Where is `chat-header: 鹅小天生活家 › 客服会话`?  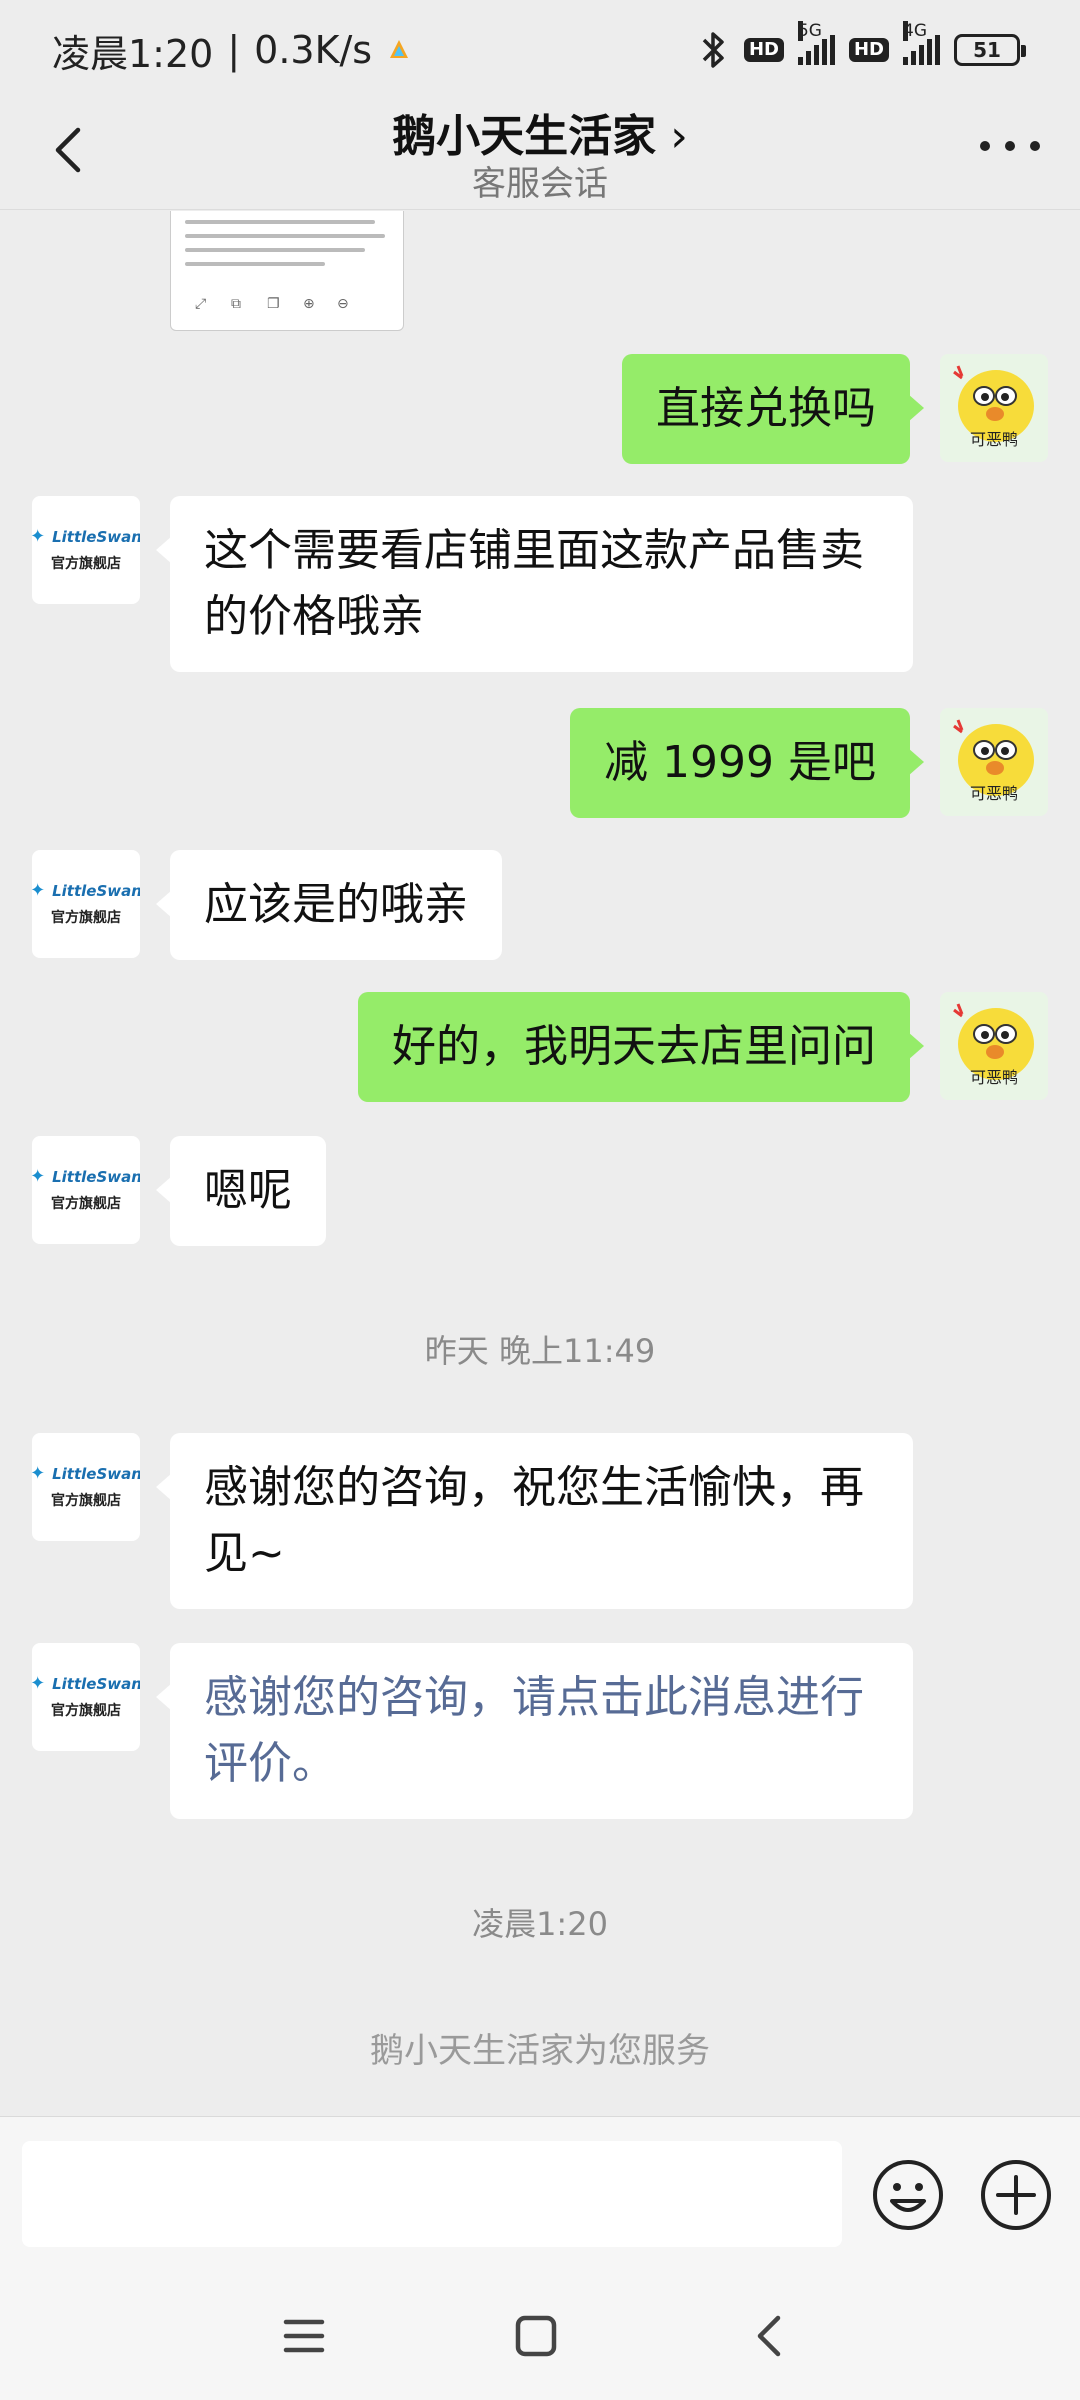 chat-header: 鹅小天生活家 › 客服会话 is located at coordinates (540, 155).